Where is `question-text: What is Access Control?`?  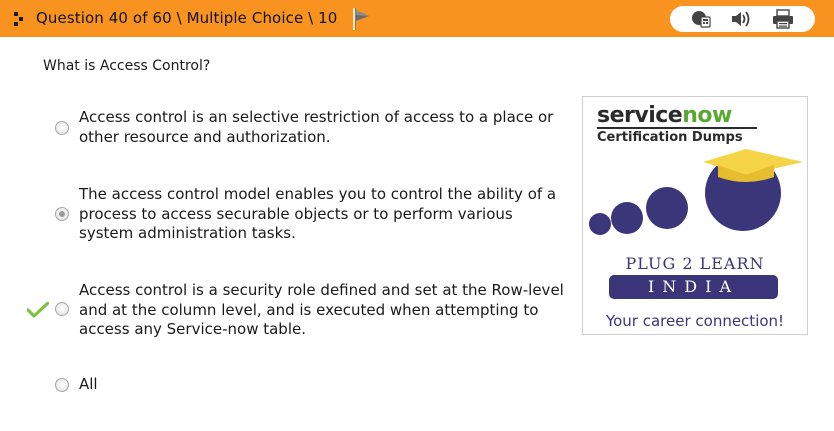 question-text: What is Access Control? is located at coordinates (127, 66).